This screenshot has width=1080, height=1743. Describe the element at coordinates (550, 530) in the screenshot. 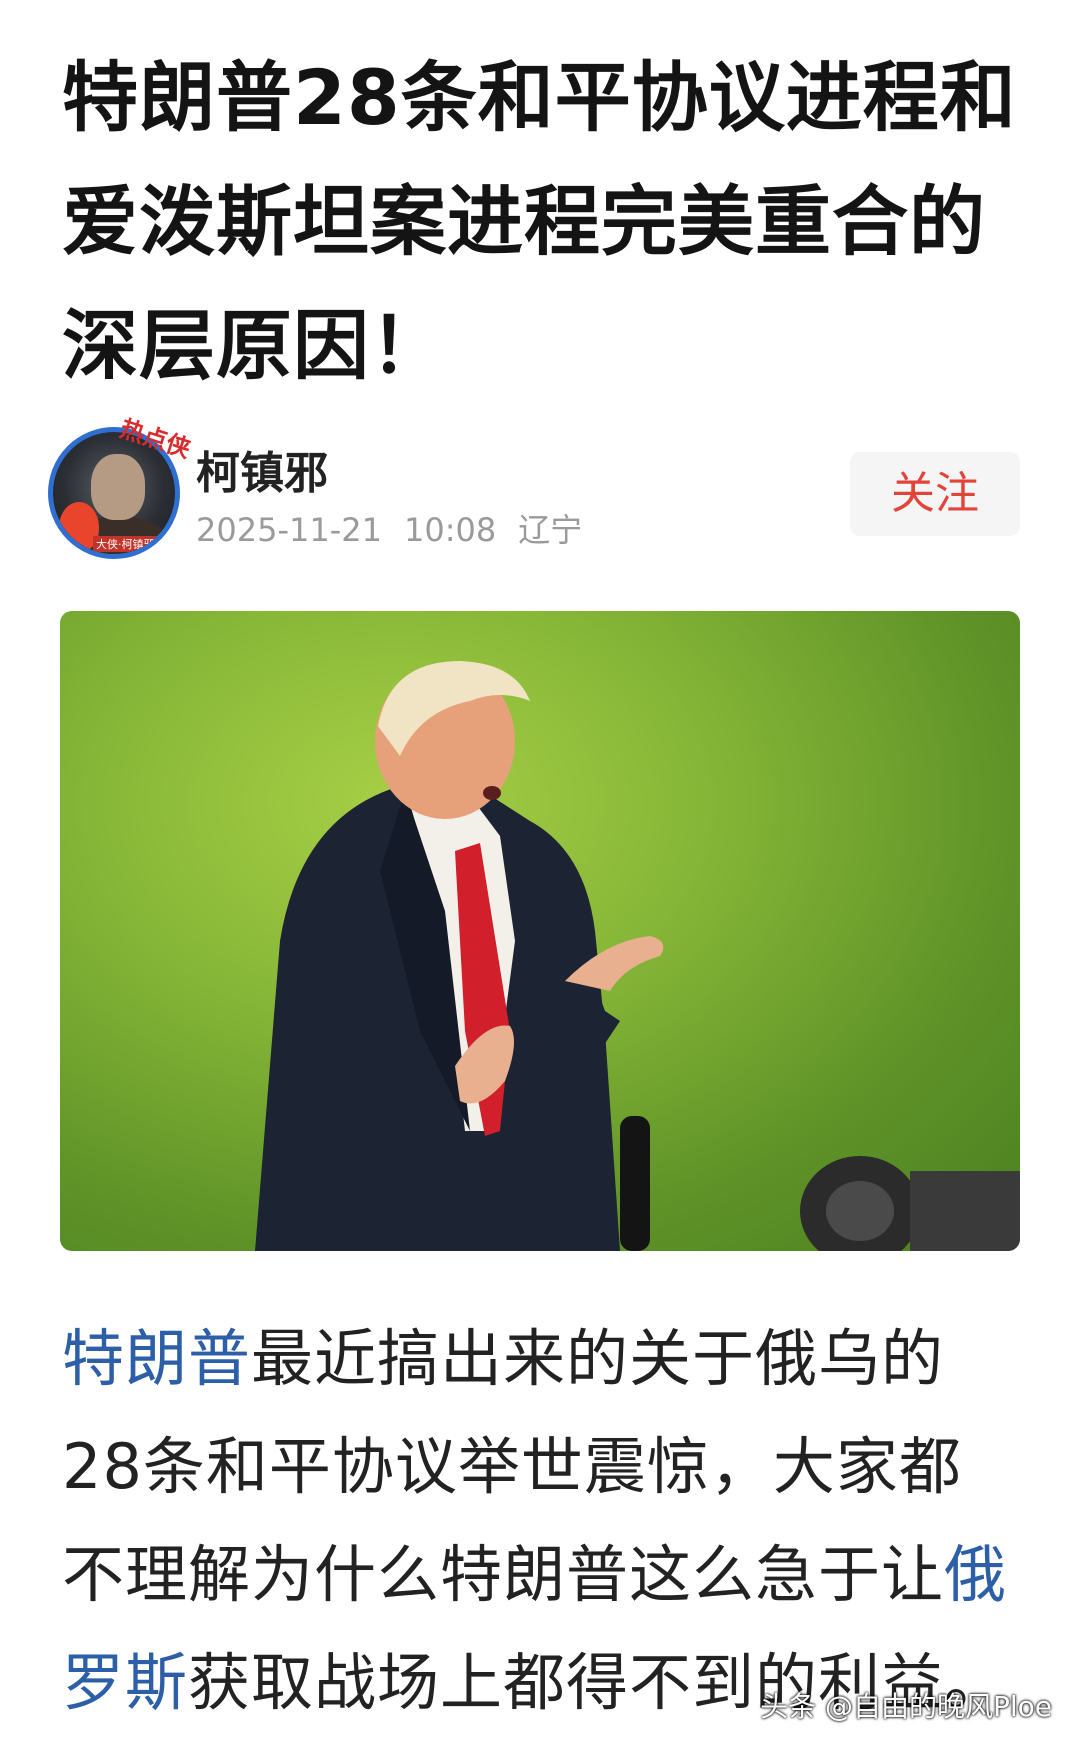

I see `publish-location: 辽宁` at that location.